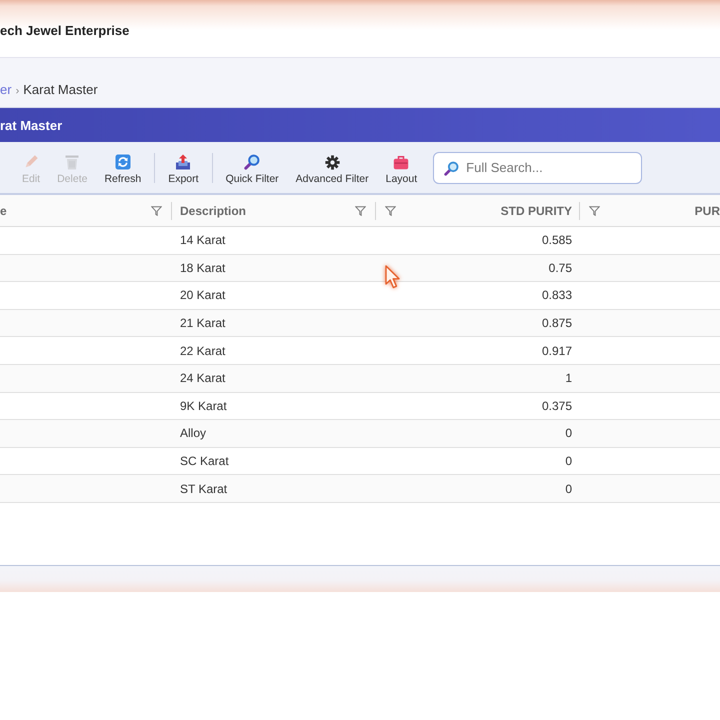  Describe the element at coordinates (452, 168) in the screenshot. I see `search-icon` at that location.